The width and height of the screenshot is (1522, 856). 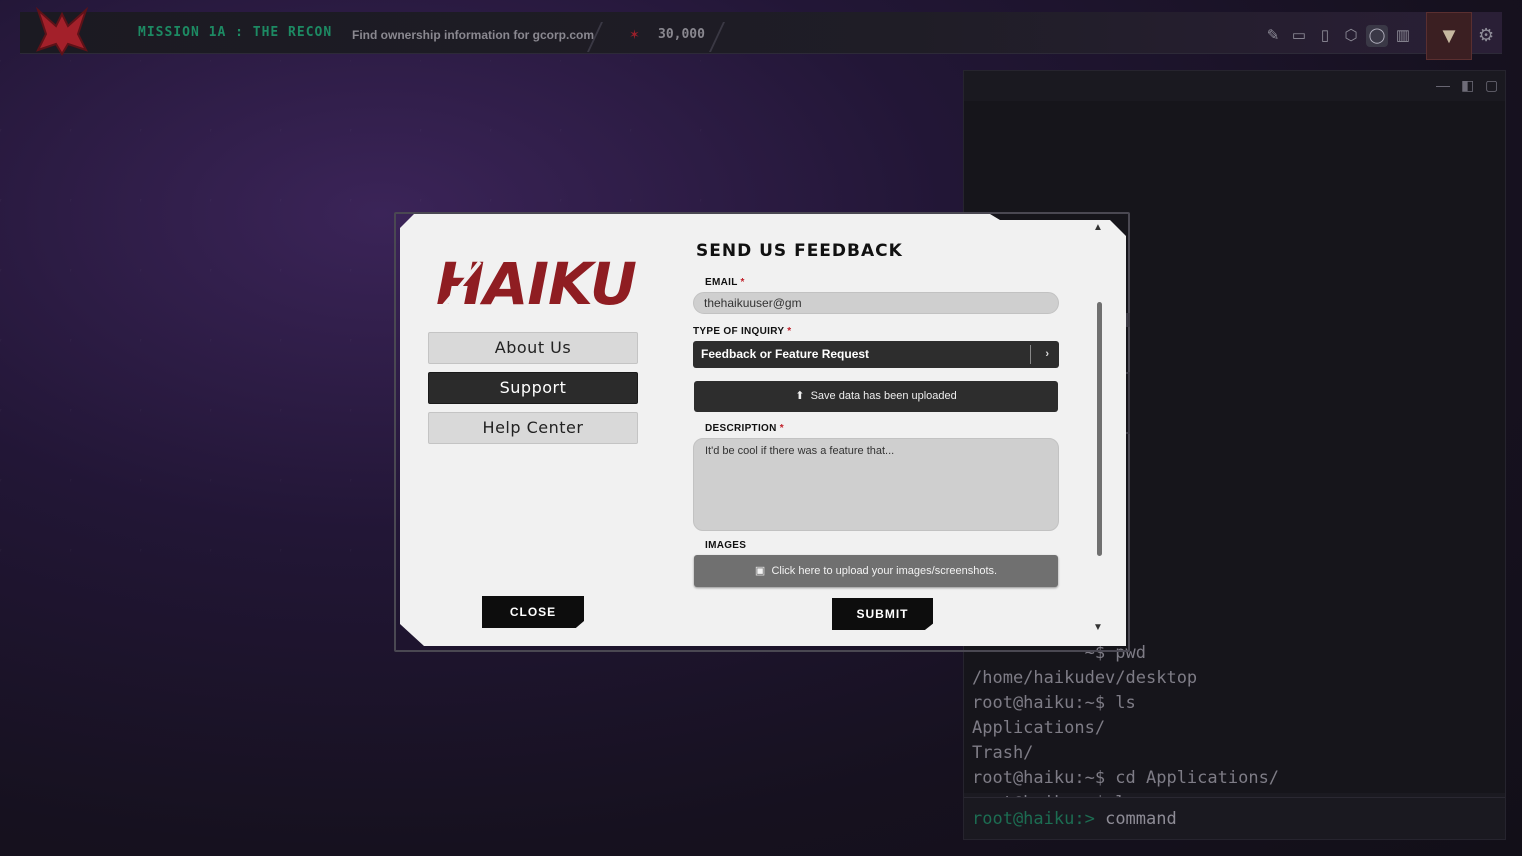 I want to click on inquiry-label-text: TYPE OF INQUIRY, so click(x=739, y=331).